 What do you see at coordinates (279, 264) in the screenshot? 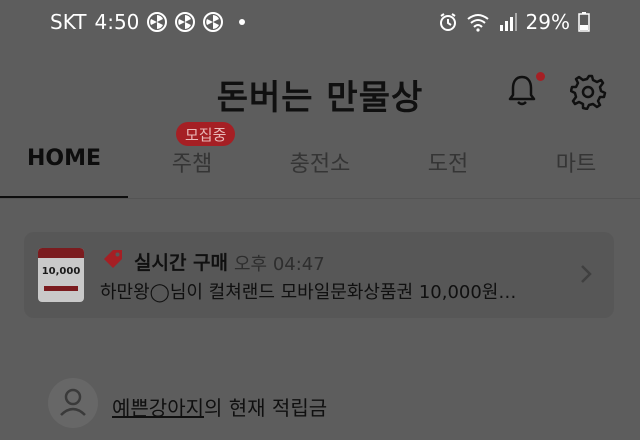
I see `live-purchase-time: 오후 04:47` at bounding box center [279, 264].